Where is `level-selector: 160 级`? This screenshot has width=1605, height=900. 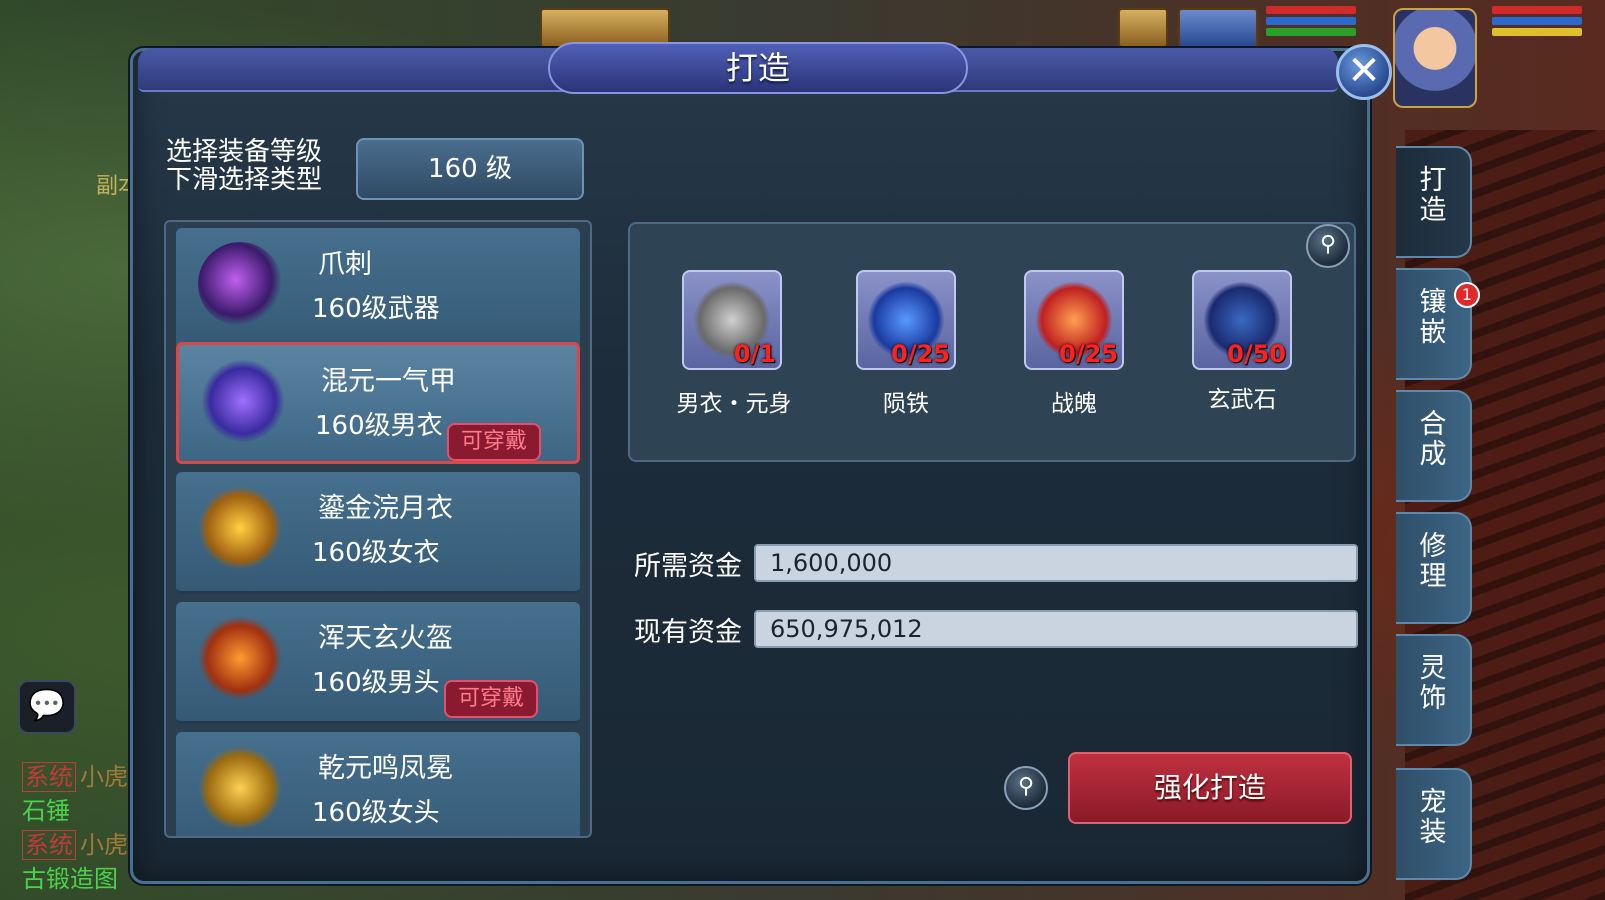 level-selector: 160 级 is located at coordinates (470, 169).